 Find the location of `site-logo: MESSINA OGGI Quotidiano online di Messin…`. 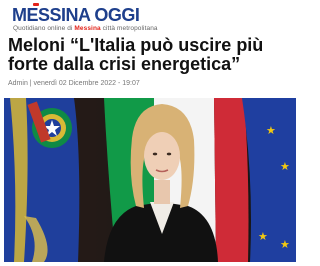

site-logo: MESSINA OGGI Quotidiano online di Messin… is located at coordinates (87, 18).